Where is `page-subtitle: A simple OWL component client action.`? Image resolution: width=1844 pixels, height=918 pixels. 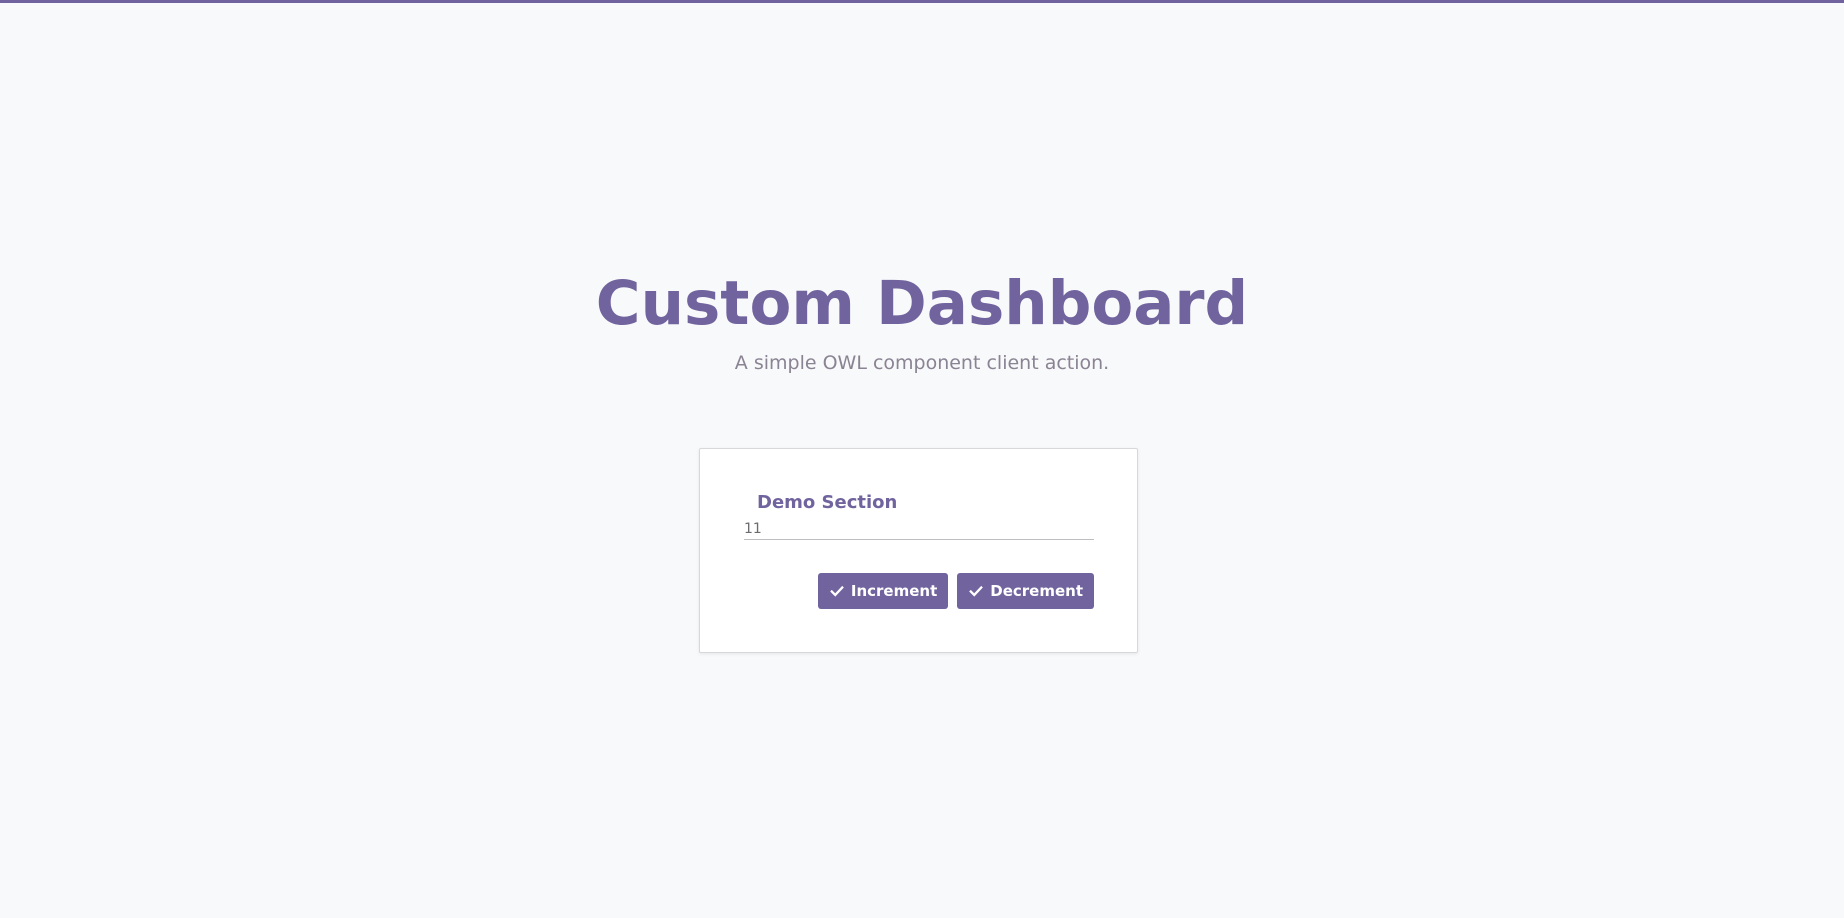 page-subtitle: A simple OWL component client action. is located at coordinates (922, 363).